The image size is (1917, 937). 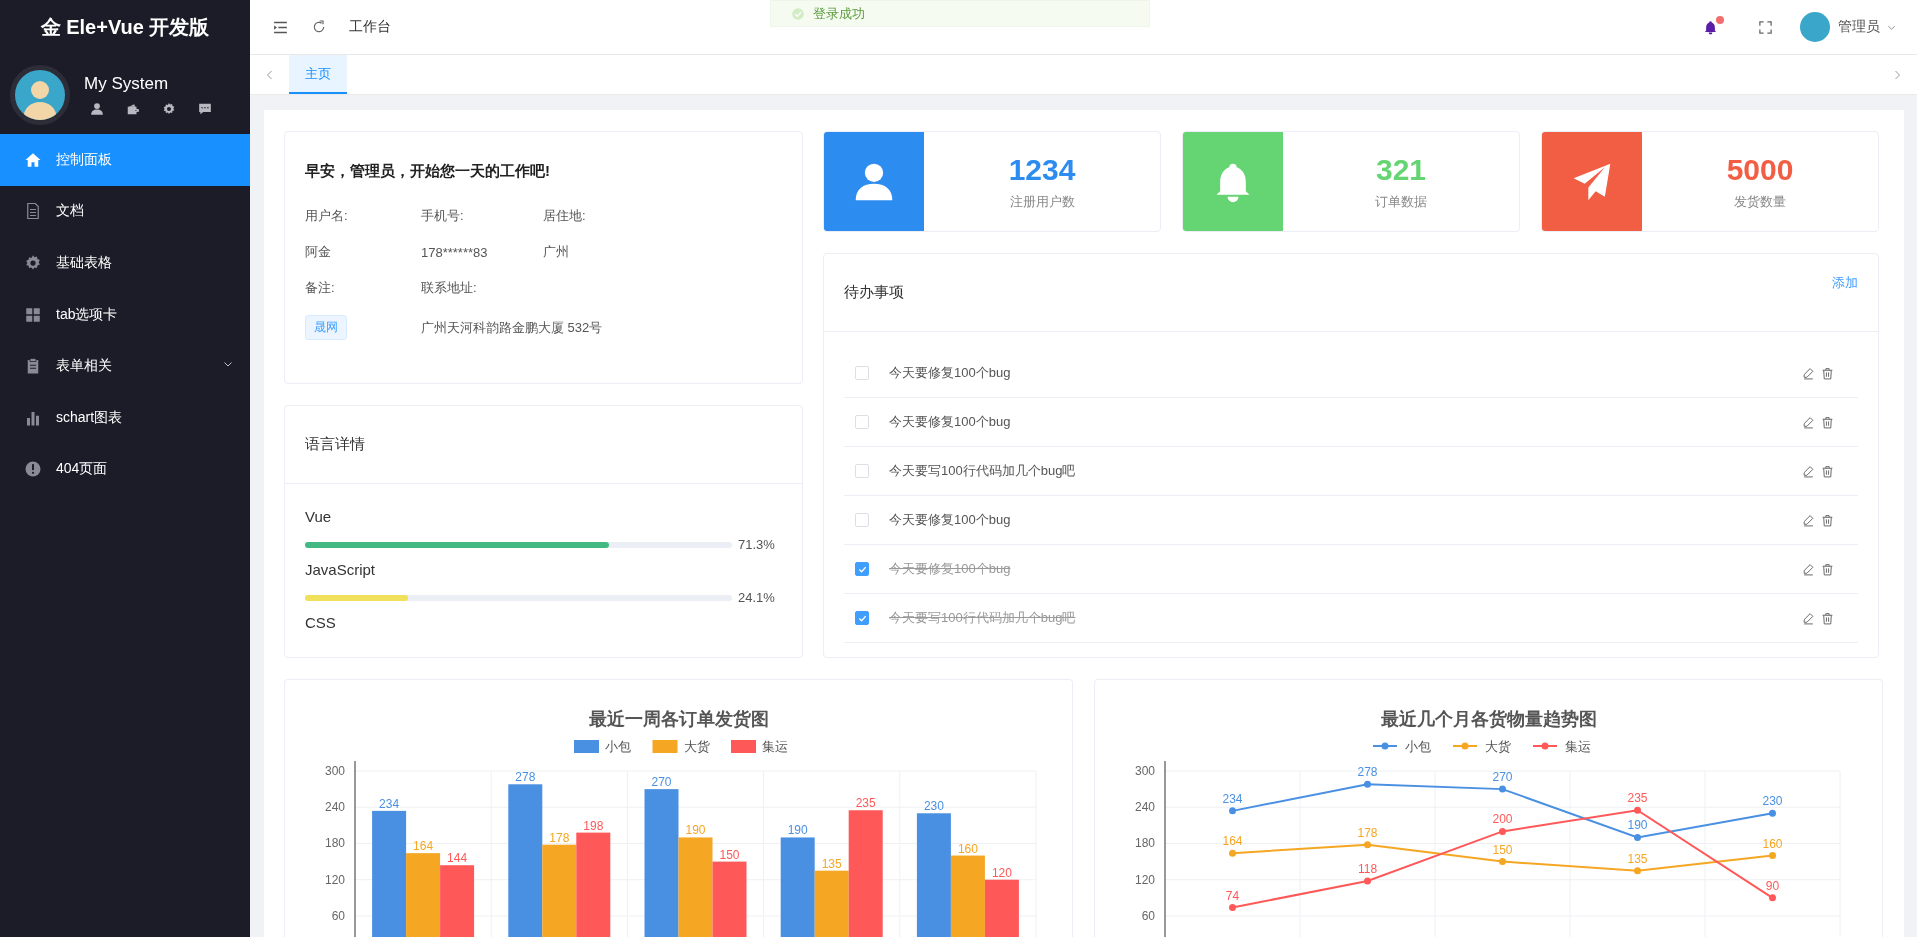 What do you see at coordinates (319, 27) in the screenshot?
I see `refresh-icon` at bounding box center [319, 27].